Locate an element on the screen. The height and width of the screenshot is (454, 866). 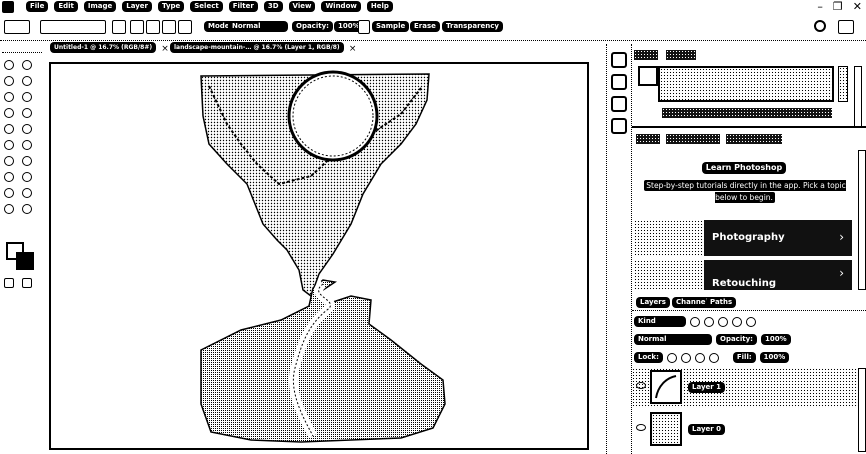
fill-label: Fill: is located at coordinates (744, 357).